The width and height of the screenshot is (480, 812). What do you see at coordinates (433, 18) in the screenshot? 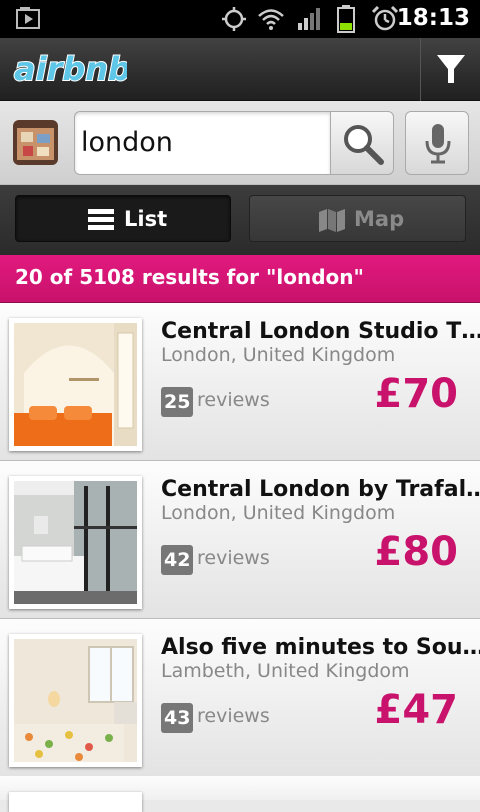
I see `status-time: 18:13` at bounding box center [433, 18].